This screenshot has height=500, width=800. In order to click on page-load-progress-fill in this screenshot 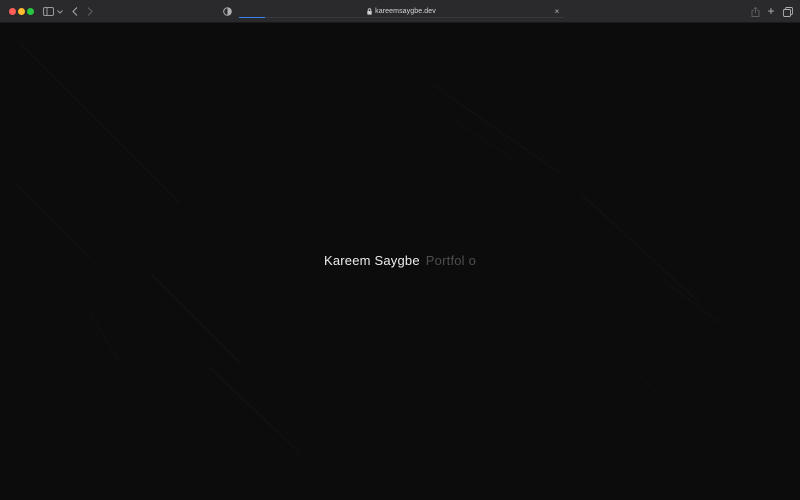, I will do `click(252, 17)`.